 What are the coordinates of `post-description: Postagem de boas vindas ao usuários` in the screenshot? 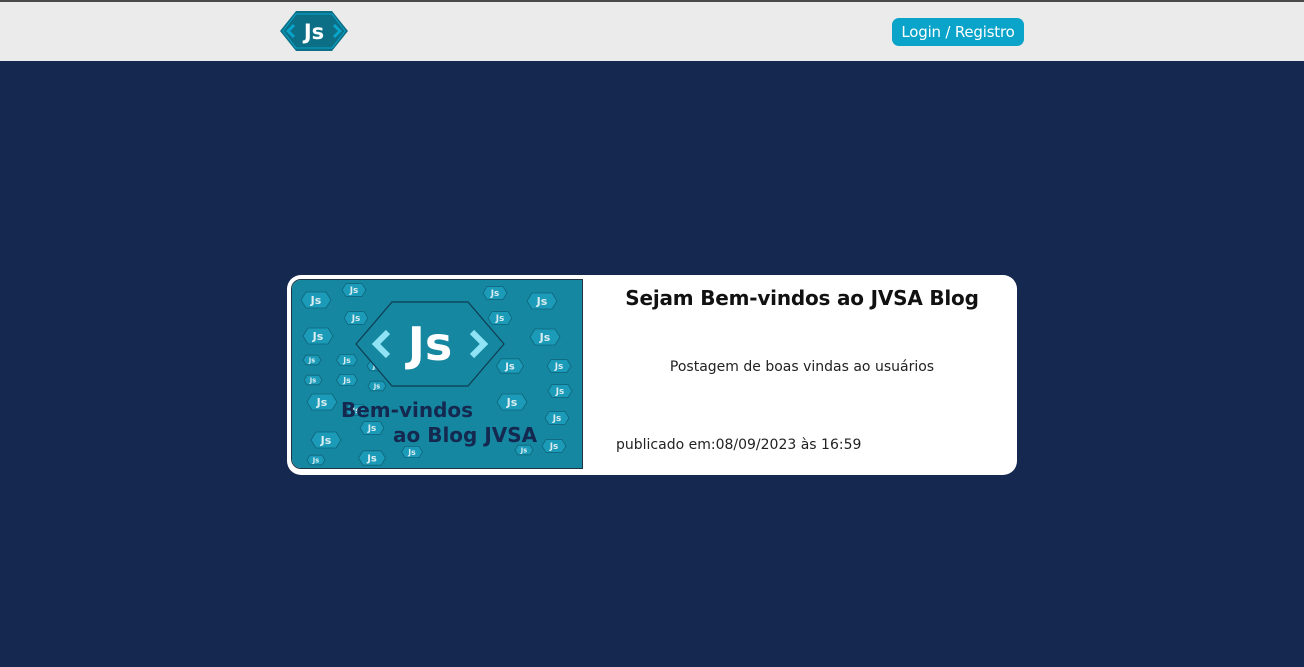 It's located at (802, 367).